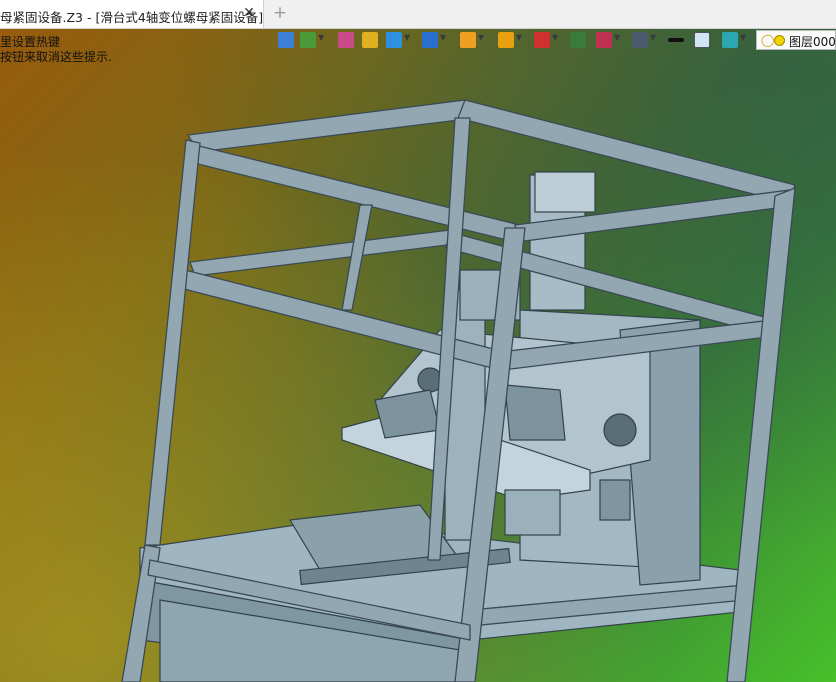  I want to click on display-style-button: ▼, so click(473, 40).